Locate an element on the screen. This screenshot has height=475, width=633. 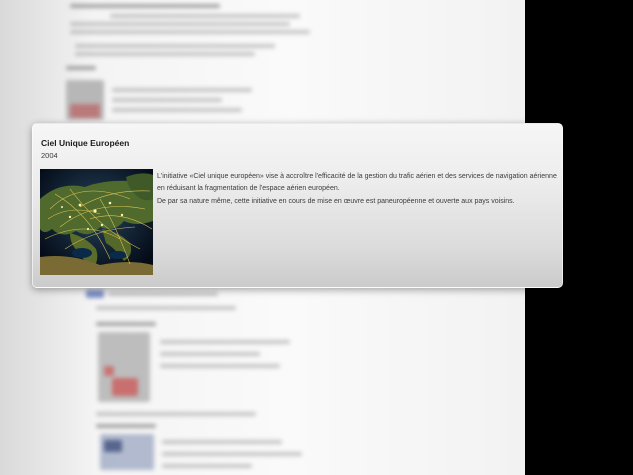
popup-year: 2004 is located at coordinates (49, 155).